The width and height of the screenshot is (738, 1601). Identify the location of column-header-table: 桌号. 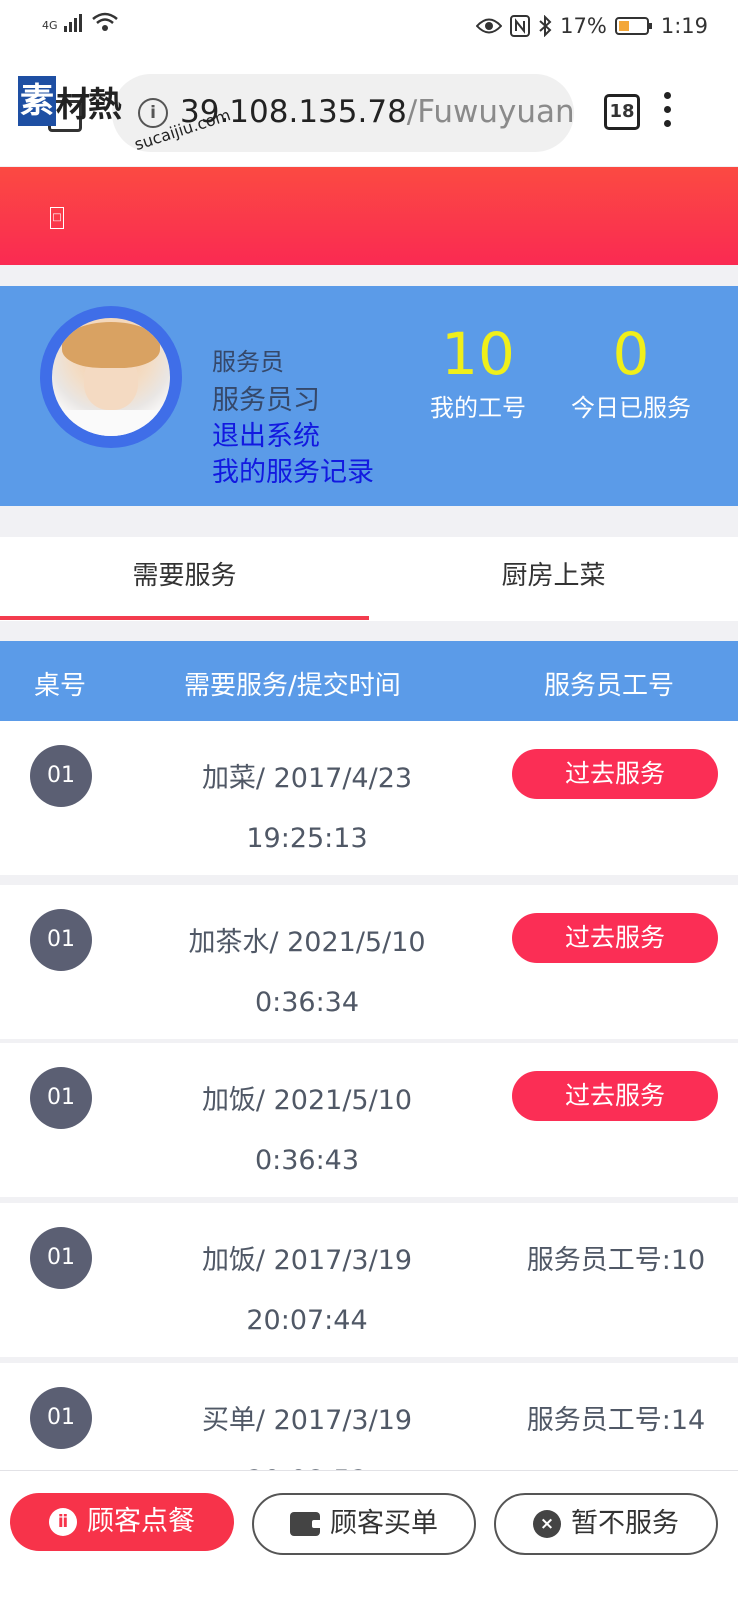
(60, 686).